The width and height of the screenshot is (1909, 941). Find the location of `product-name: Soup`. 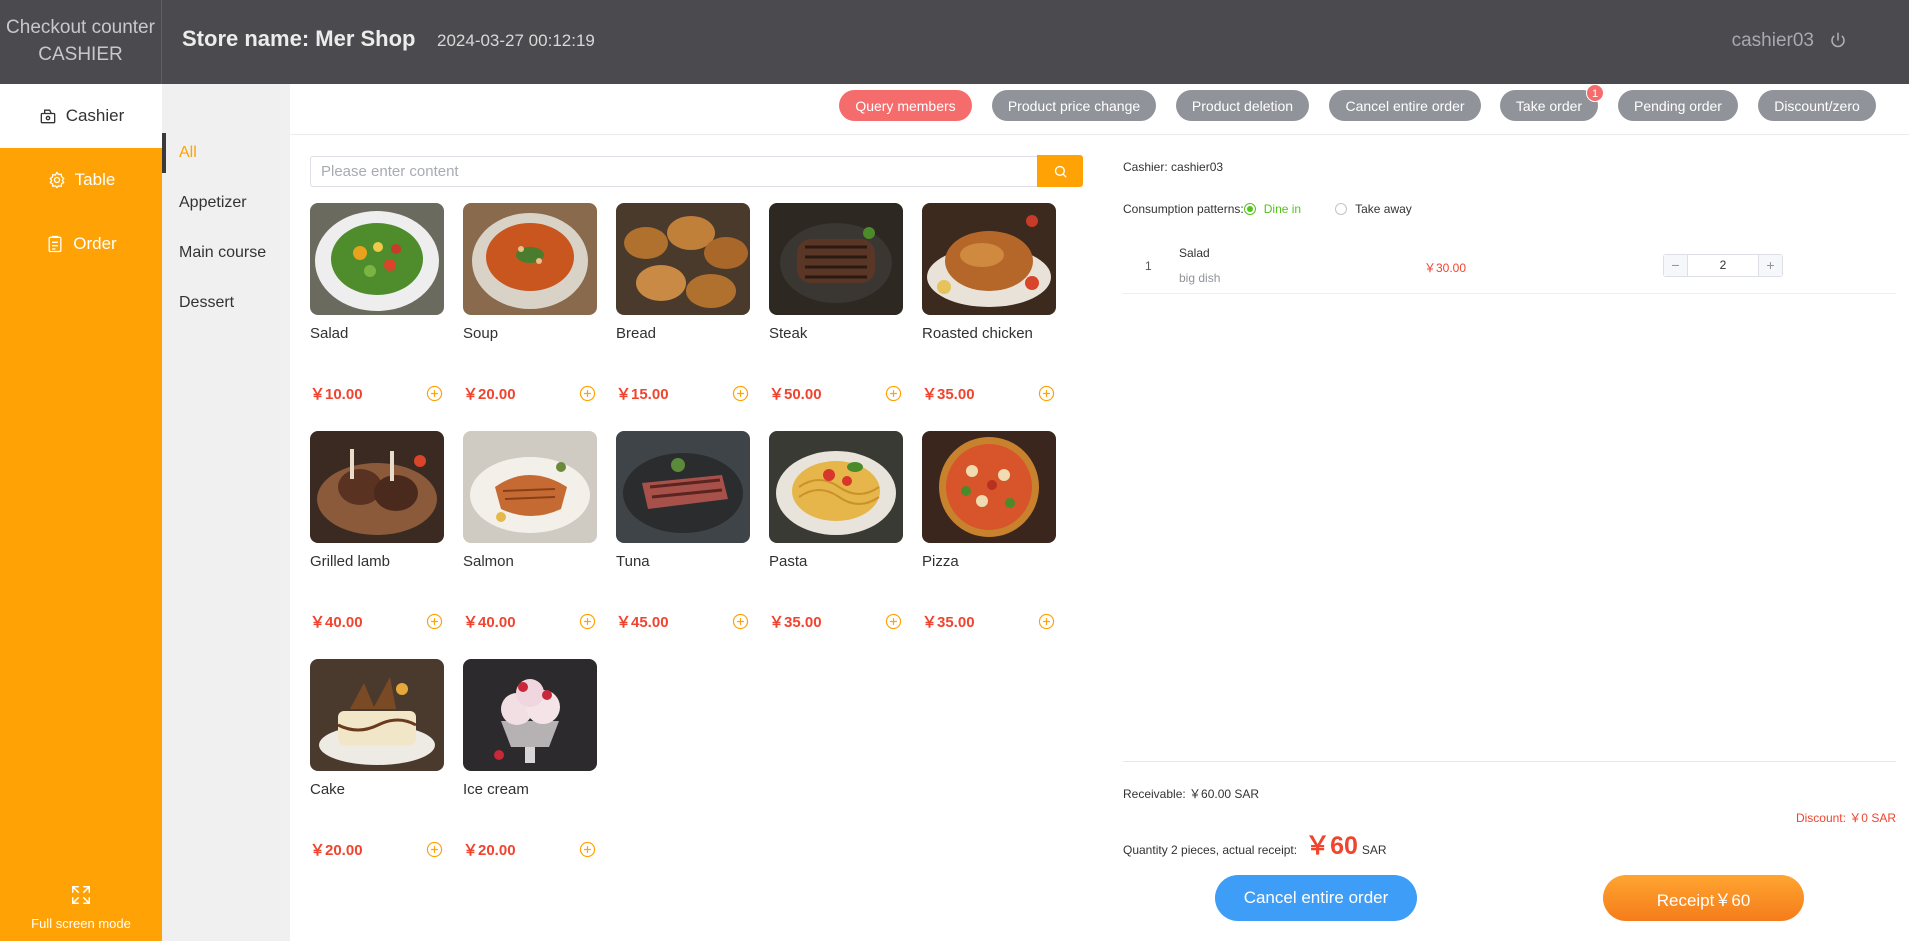

product-name: Soup is located at coordinates (481, 333).